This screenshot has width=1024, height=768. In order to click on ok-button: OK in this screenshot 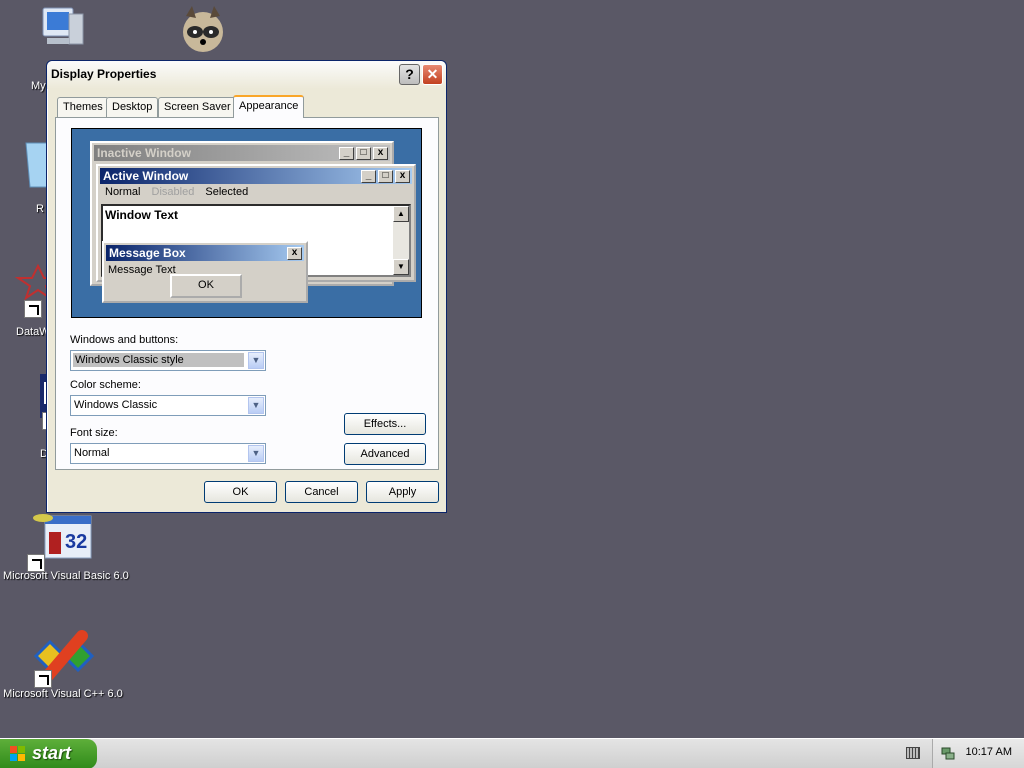, I will do `click(240, 492)`.